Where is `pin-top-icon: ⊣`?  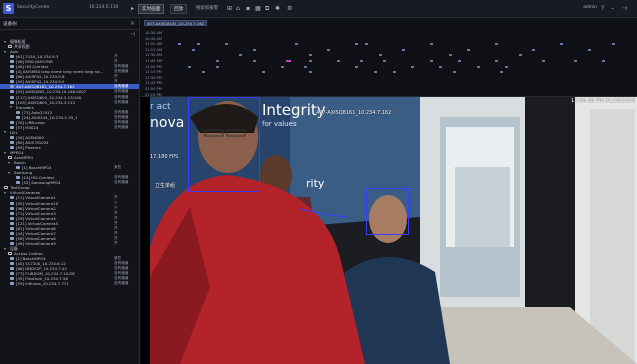 pin-top-icon: ⊣ is located at coordinates (624, 9).